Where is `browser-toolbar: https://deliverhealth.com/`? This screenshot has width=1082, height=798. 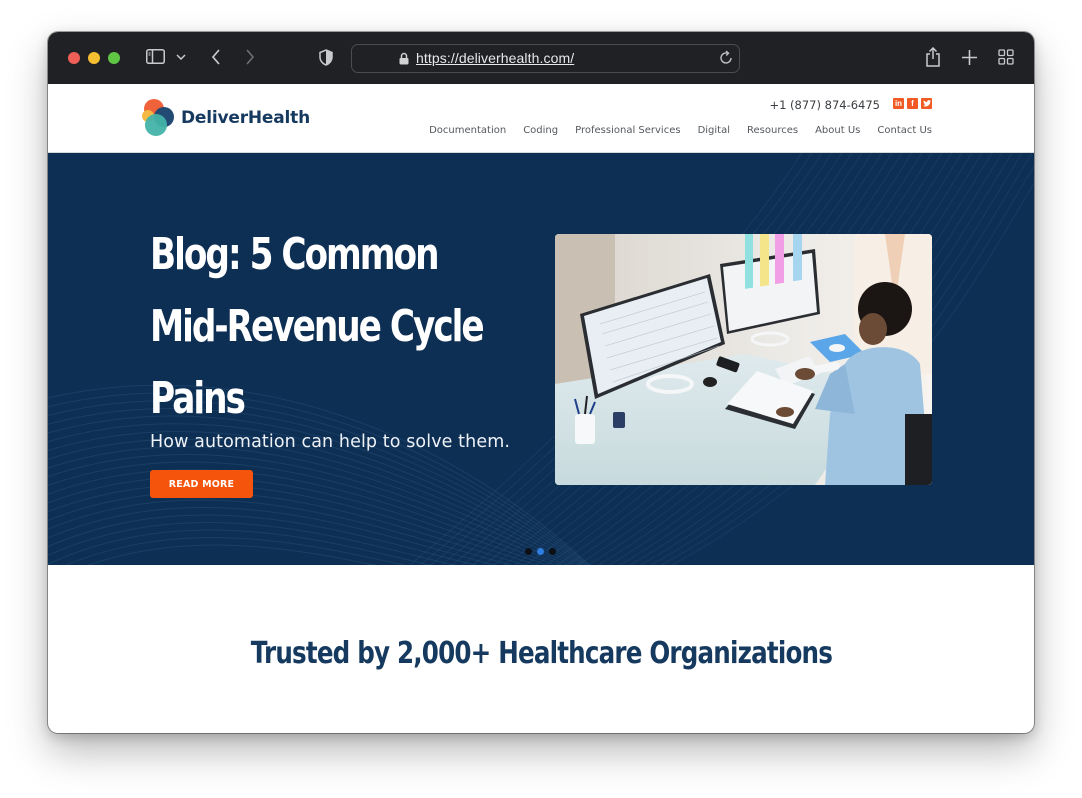 browser-toolbar: https://deliverhealth.com/ is located at coordinates (541, 58).